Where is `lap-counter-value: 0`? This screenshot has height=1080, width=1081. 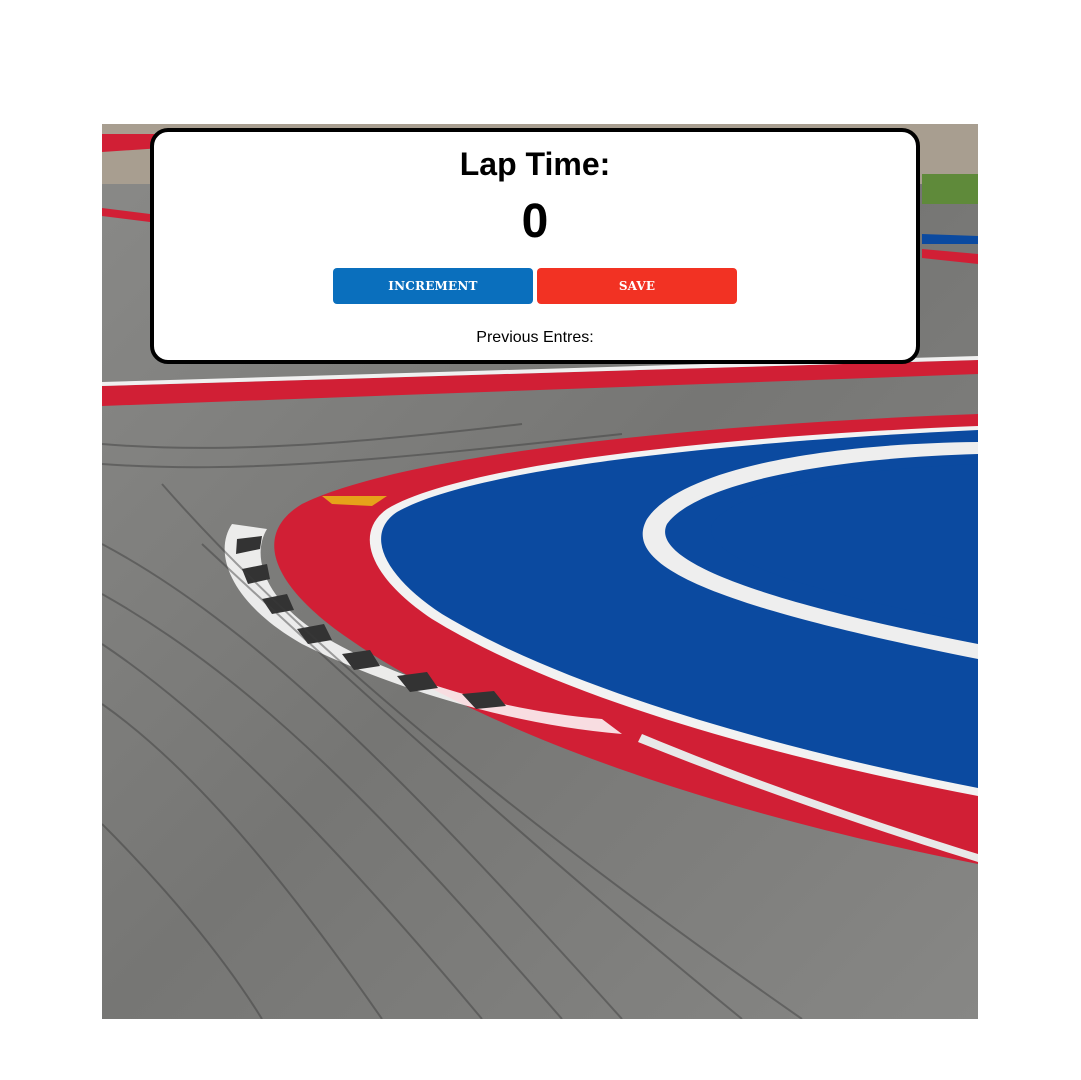
lap-counter-value: 0 is located at coordinates (535, 221).